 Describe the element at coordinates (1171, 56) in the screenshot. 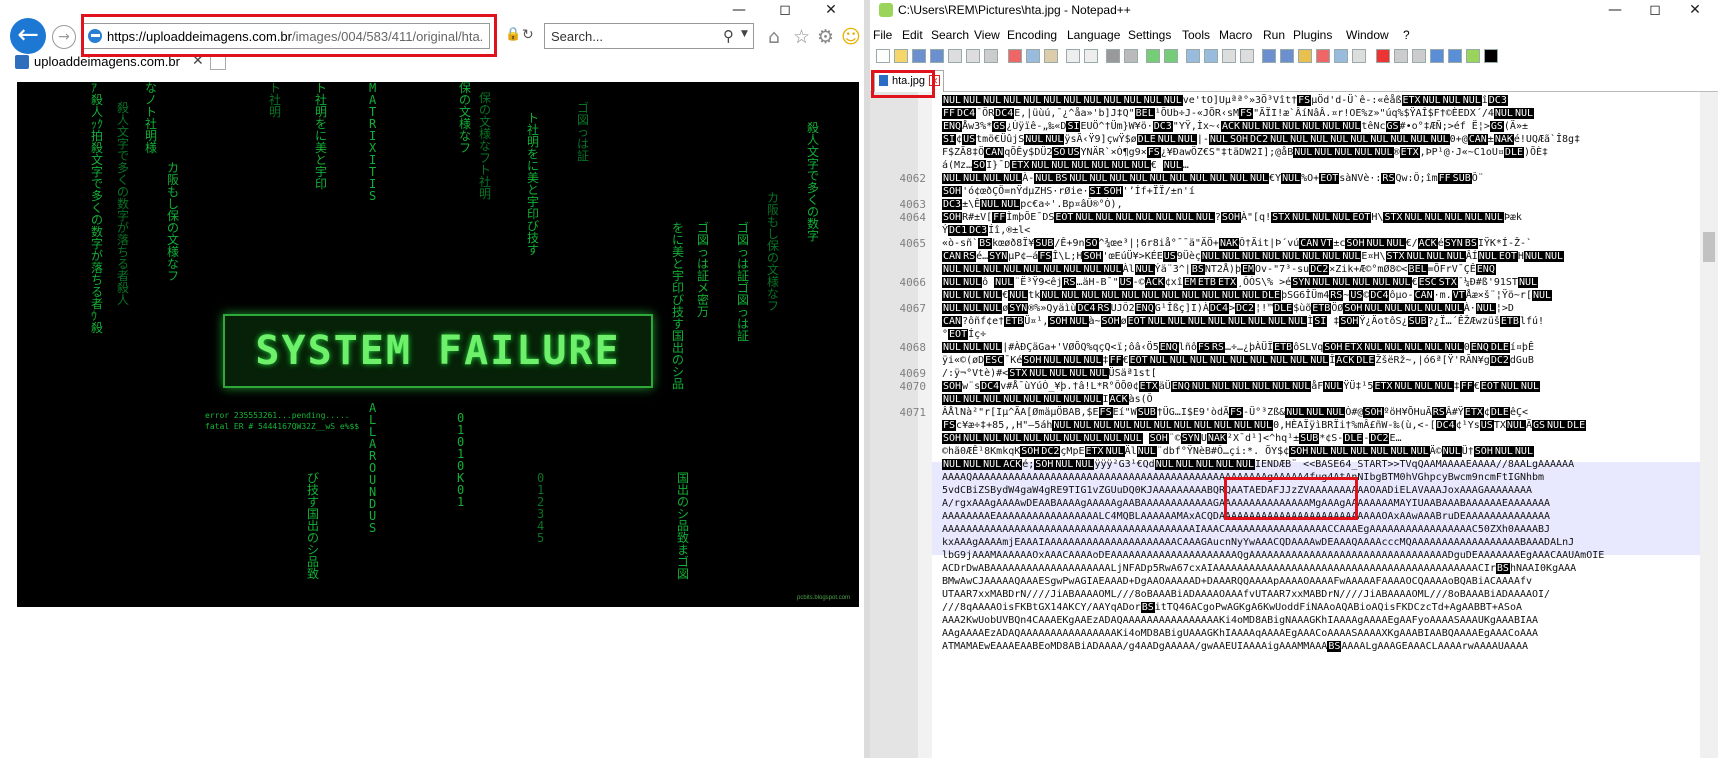

I see `zoom-out-icon` at that location.